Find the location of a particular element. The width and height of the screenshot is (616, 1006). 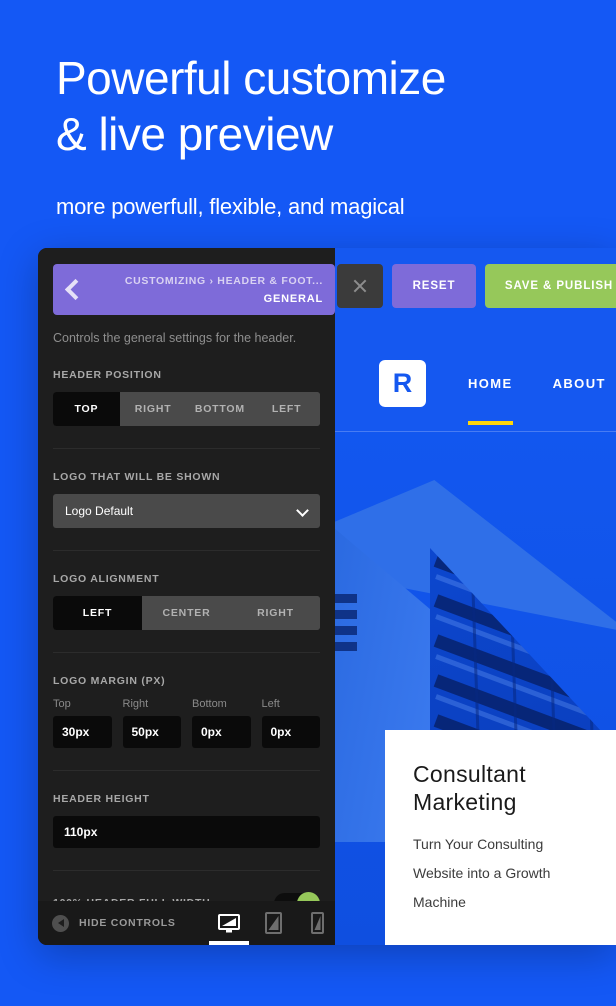

logo-alignment-option-left: LEFT is located at coordinates (97, 612).